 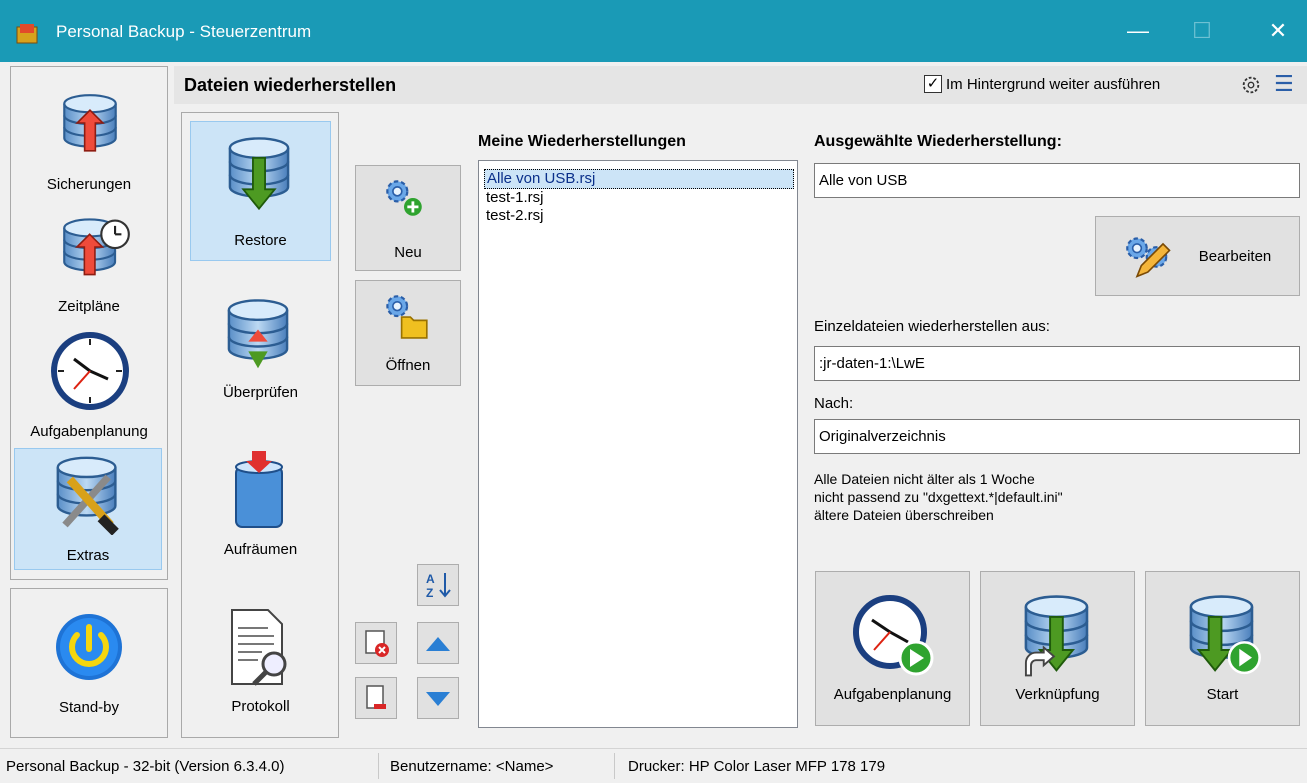 What do you see at coordinates (89, 647) in the screenshot?
I see `power-icon` at bounding box center [89, 647].